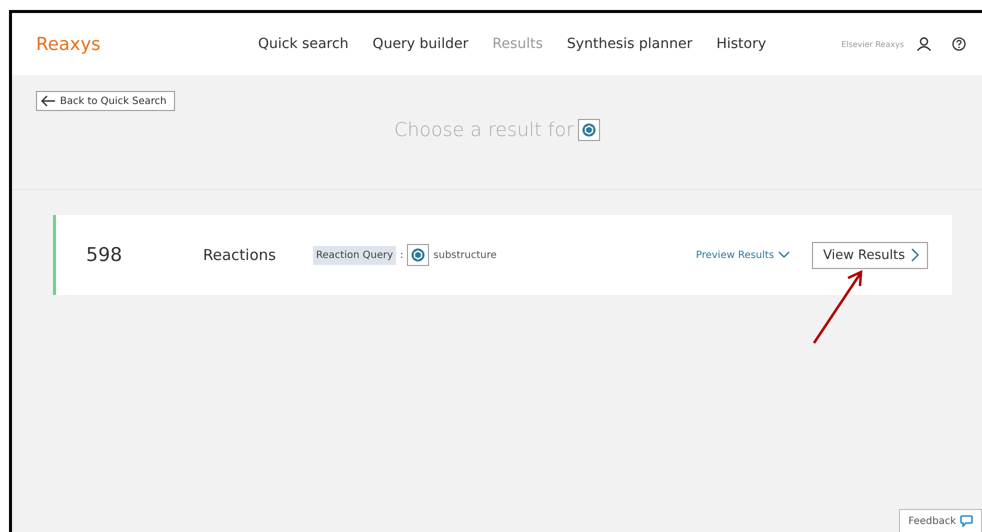 This screenshot has width=982, height=532. What do you see at coordinates (915, 255) in the screenshot?
I see `chevron-right-icon` at bounding box center [915, 255].